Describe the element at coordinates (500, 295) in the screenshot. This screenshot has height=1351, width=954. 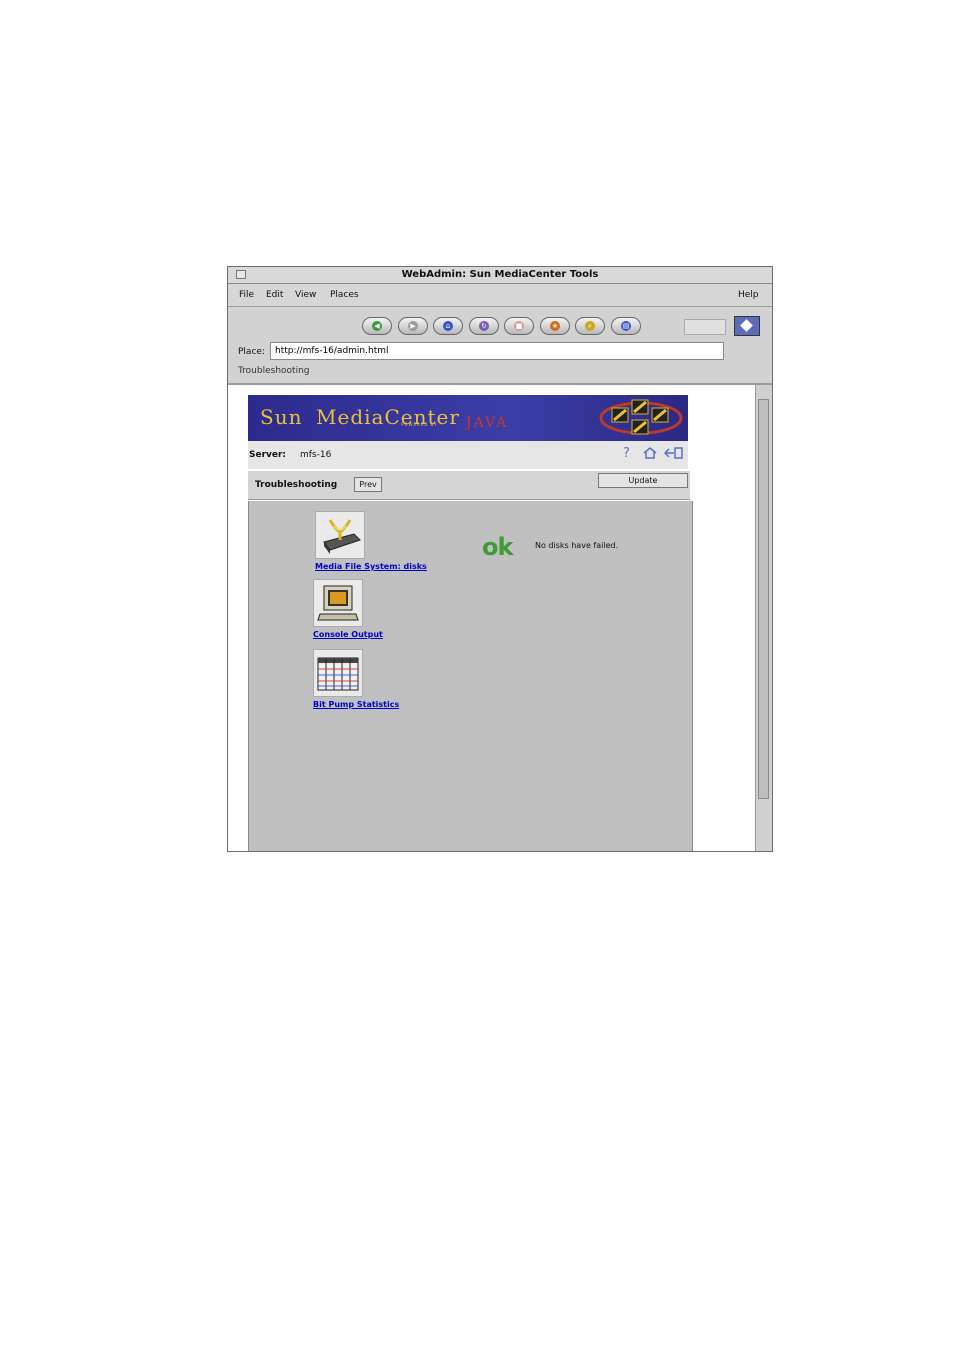
I see `menu-bar: File Edit View Places Help` at that location.